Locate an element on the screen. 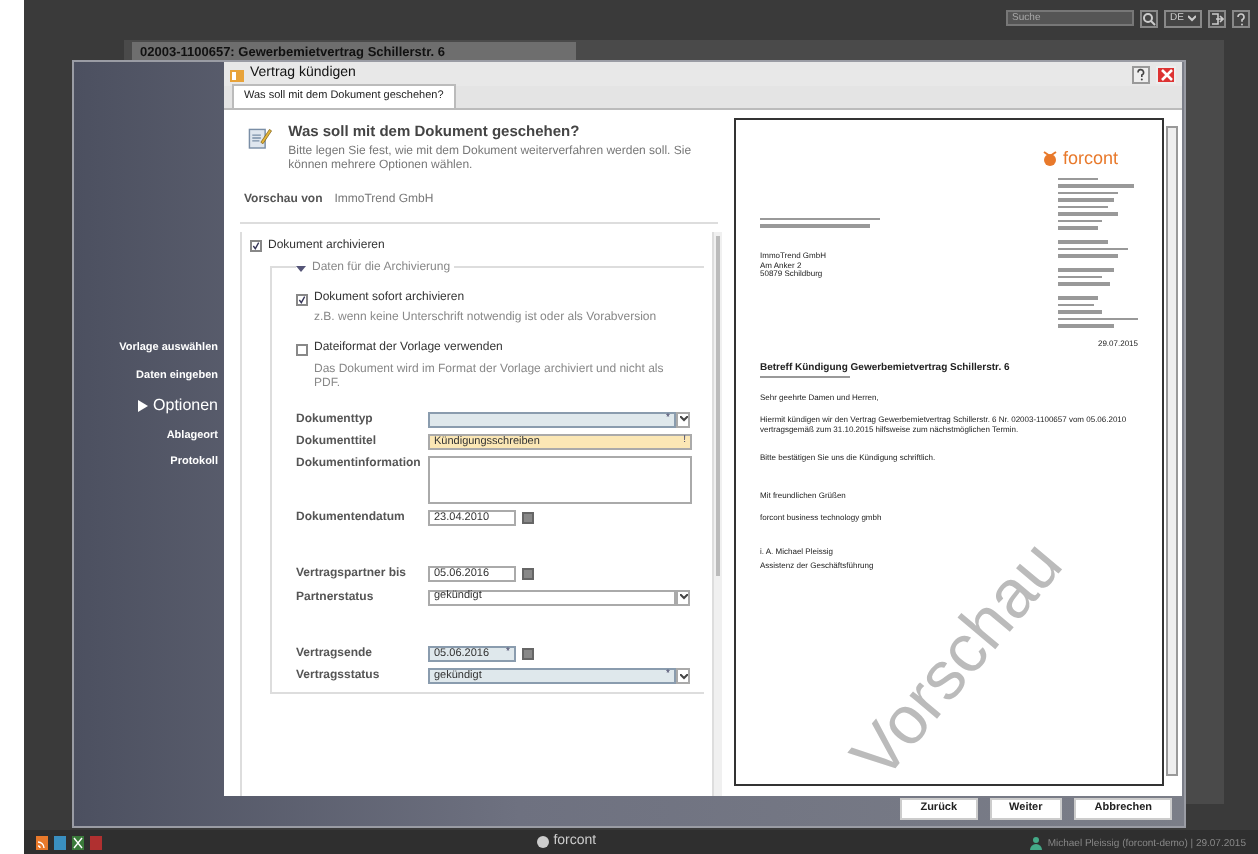  logout-button is located at coordinates (1217, 18).